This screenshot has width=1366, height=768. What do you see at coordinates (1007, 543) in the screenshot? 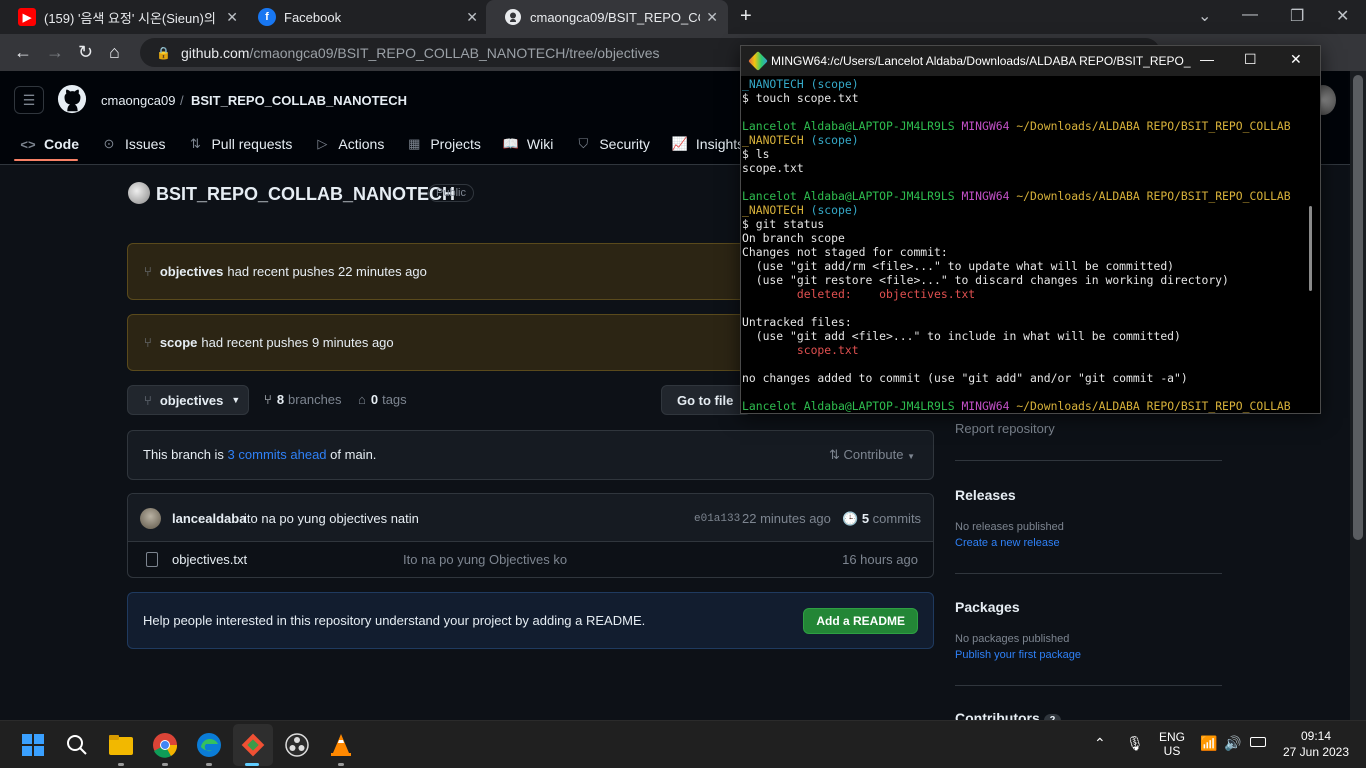
I see `create-release-link: Create a new release` at bounding box center [1007, 543].